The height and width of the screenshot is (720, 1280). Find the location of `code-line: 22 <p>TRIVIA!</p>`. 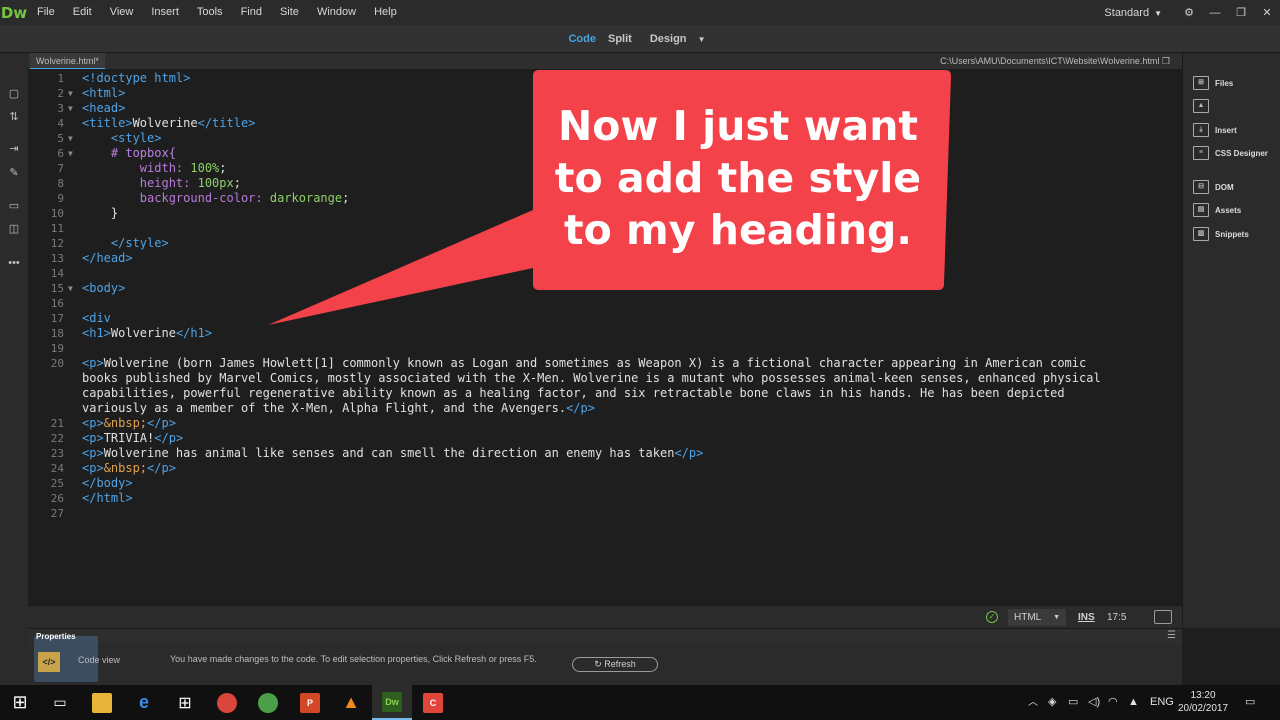

code-line: 22 <p>TRIVIA!</p> is located at coordinates (605, 438).